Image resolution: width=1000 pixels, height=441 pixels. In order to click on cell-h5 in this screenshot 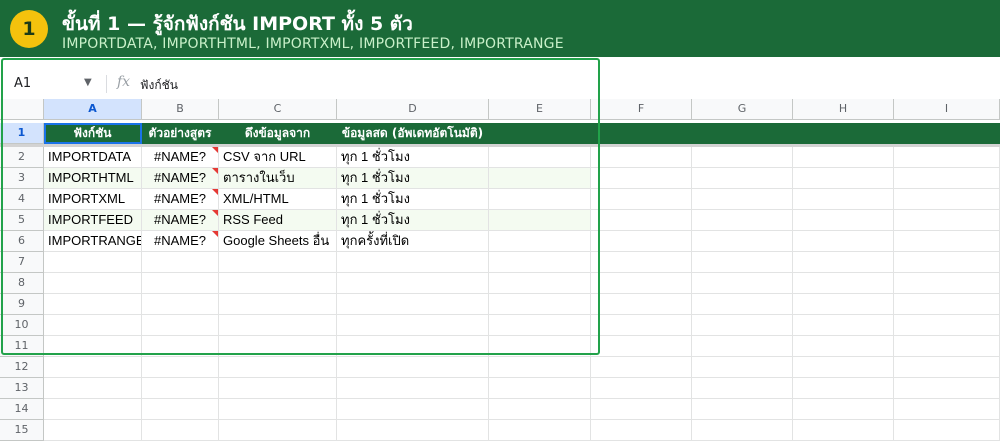, I will do `click(843, 220)`.